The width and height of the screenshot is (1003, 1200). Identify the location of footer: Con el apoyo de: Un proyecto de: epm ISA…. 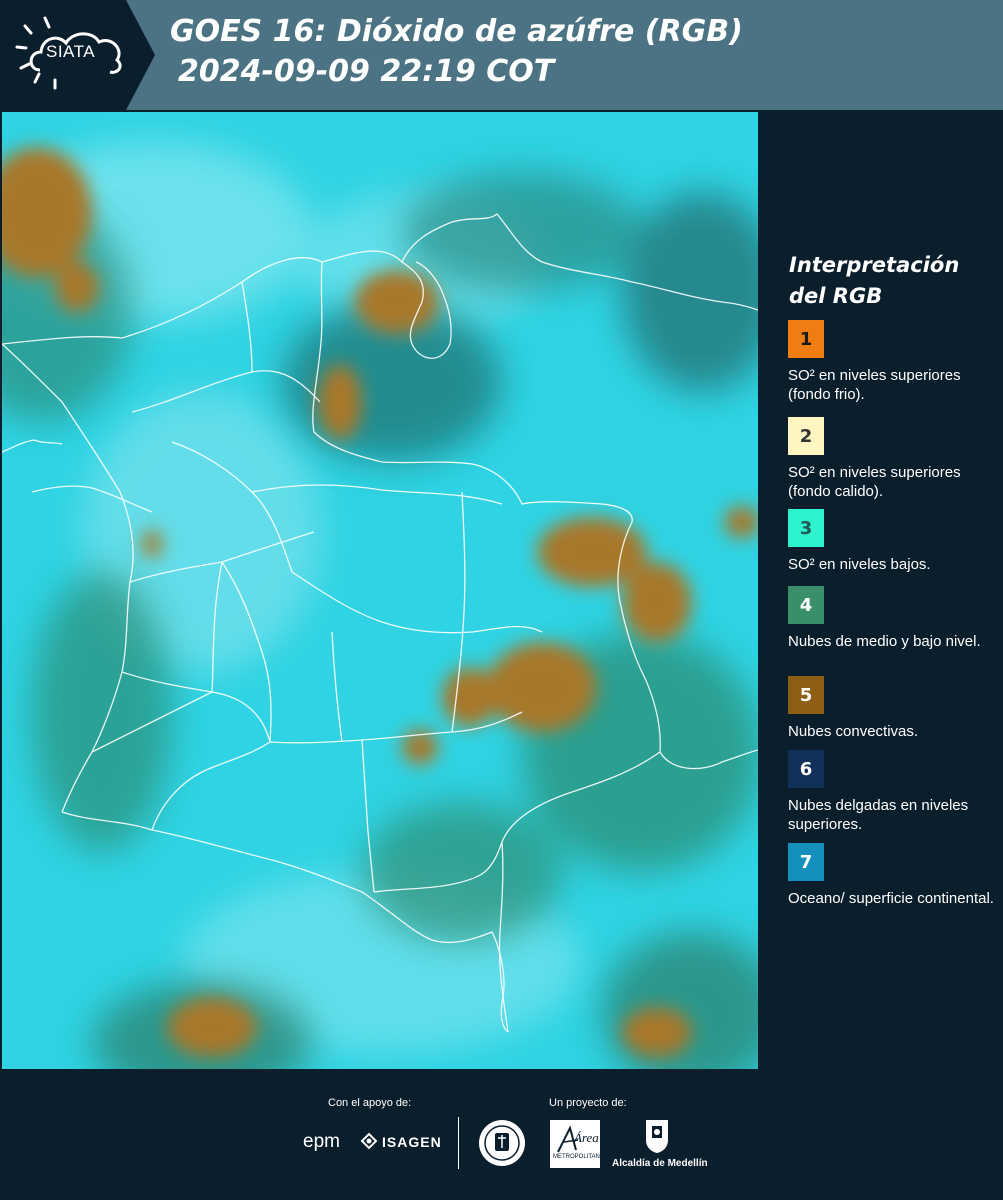
(501, 1135).